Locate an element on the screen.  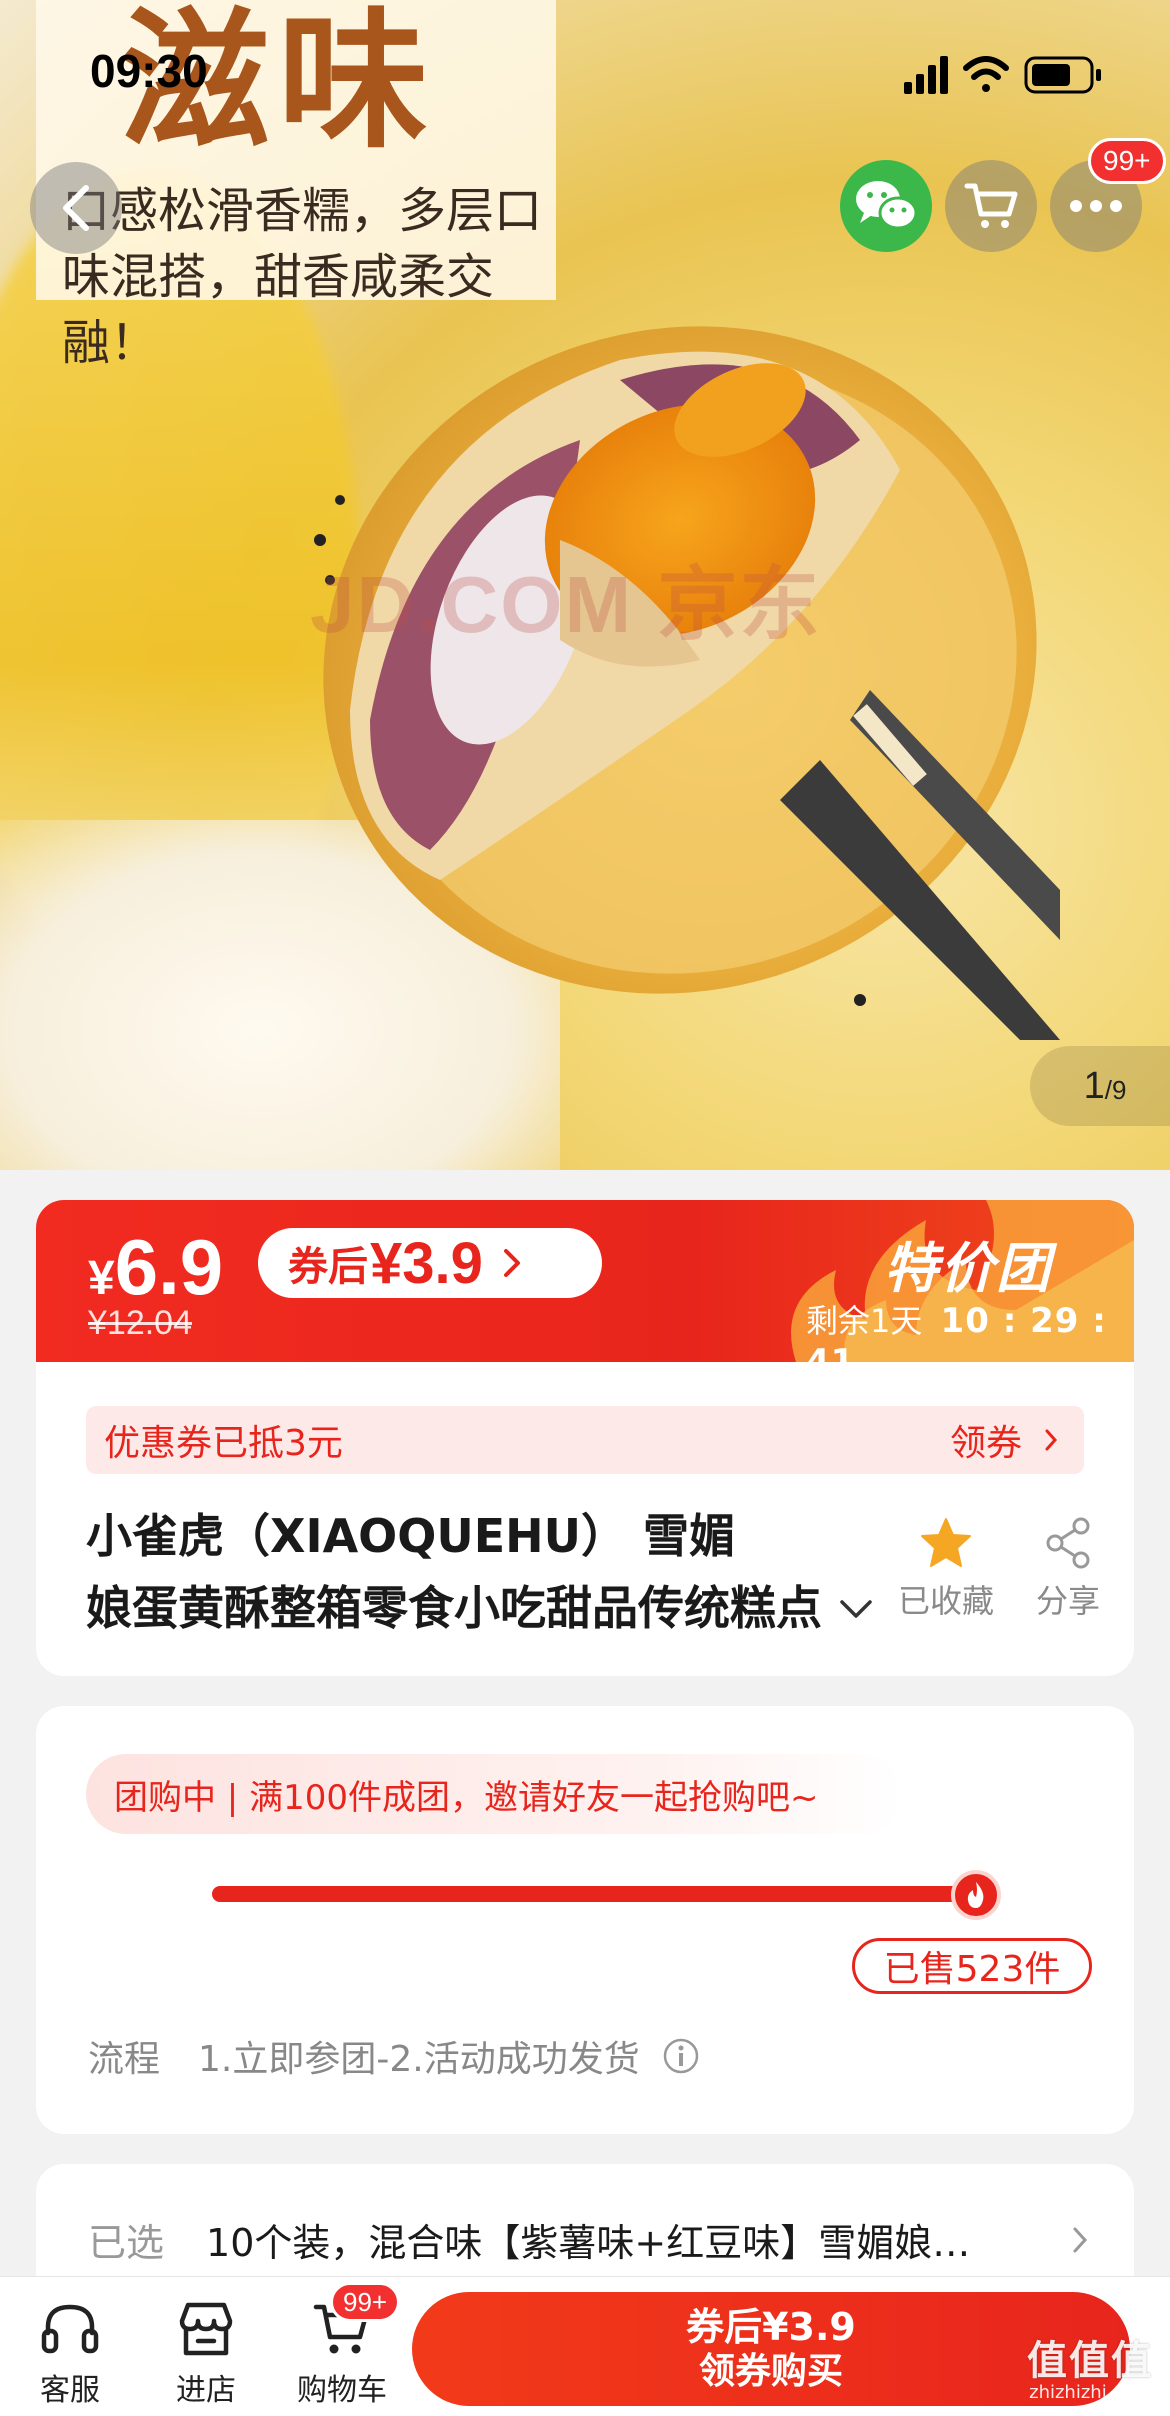
status-icons is located at coordinates (1002, 75).